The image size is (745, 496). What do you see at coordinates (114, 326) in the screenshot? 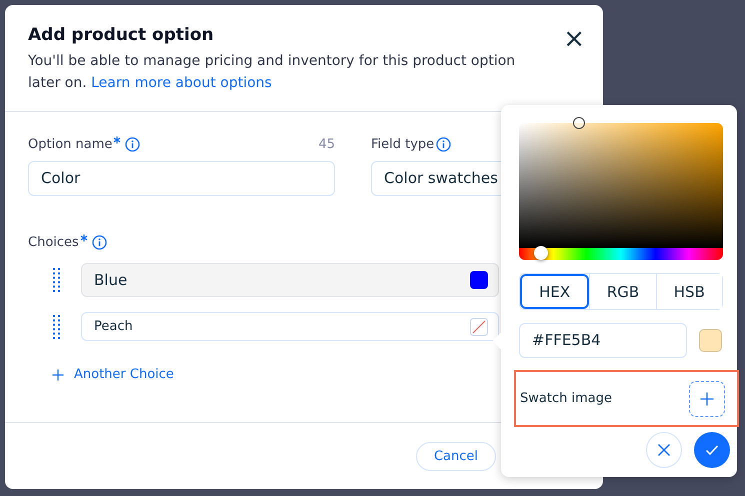
I see `choice-name: Peach` at bounding box center [114, 326].